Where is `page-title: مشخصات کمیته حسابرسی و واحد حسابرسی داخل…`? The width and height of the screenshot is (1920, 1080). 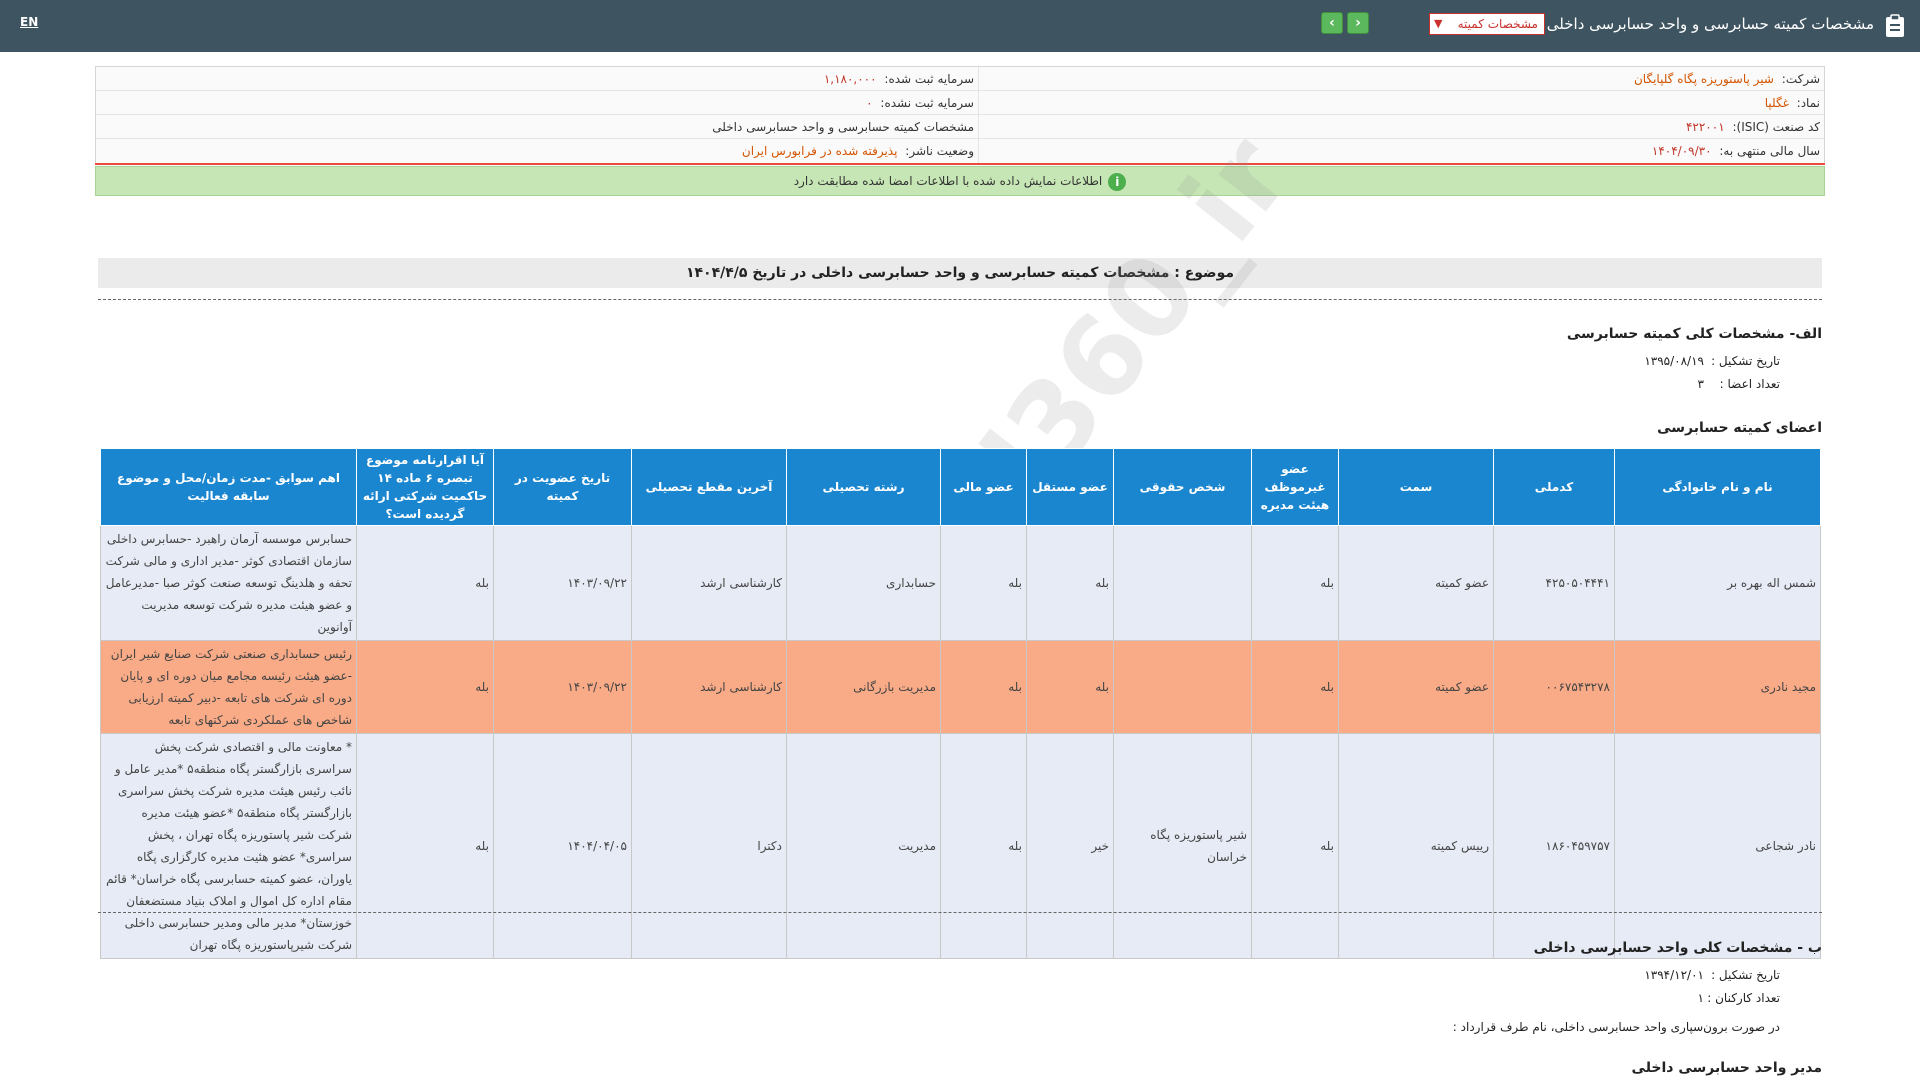
page-title: مشخصات کمیته حسابرسی و واحد حسابرسی داخل… is located at coordinates (1710, 24).